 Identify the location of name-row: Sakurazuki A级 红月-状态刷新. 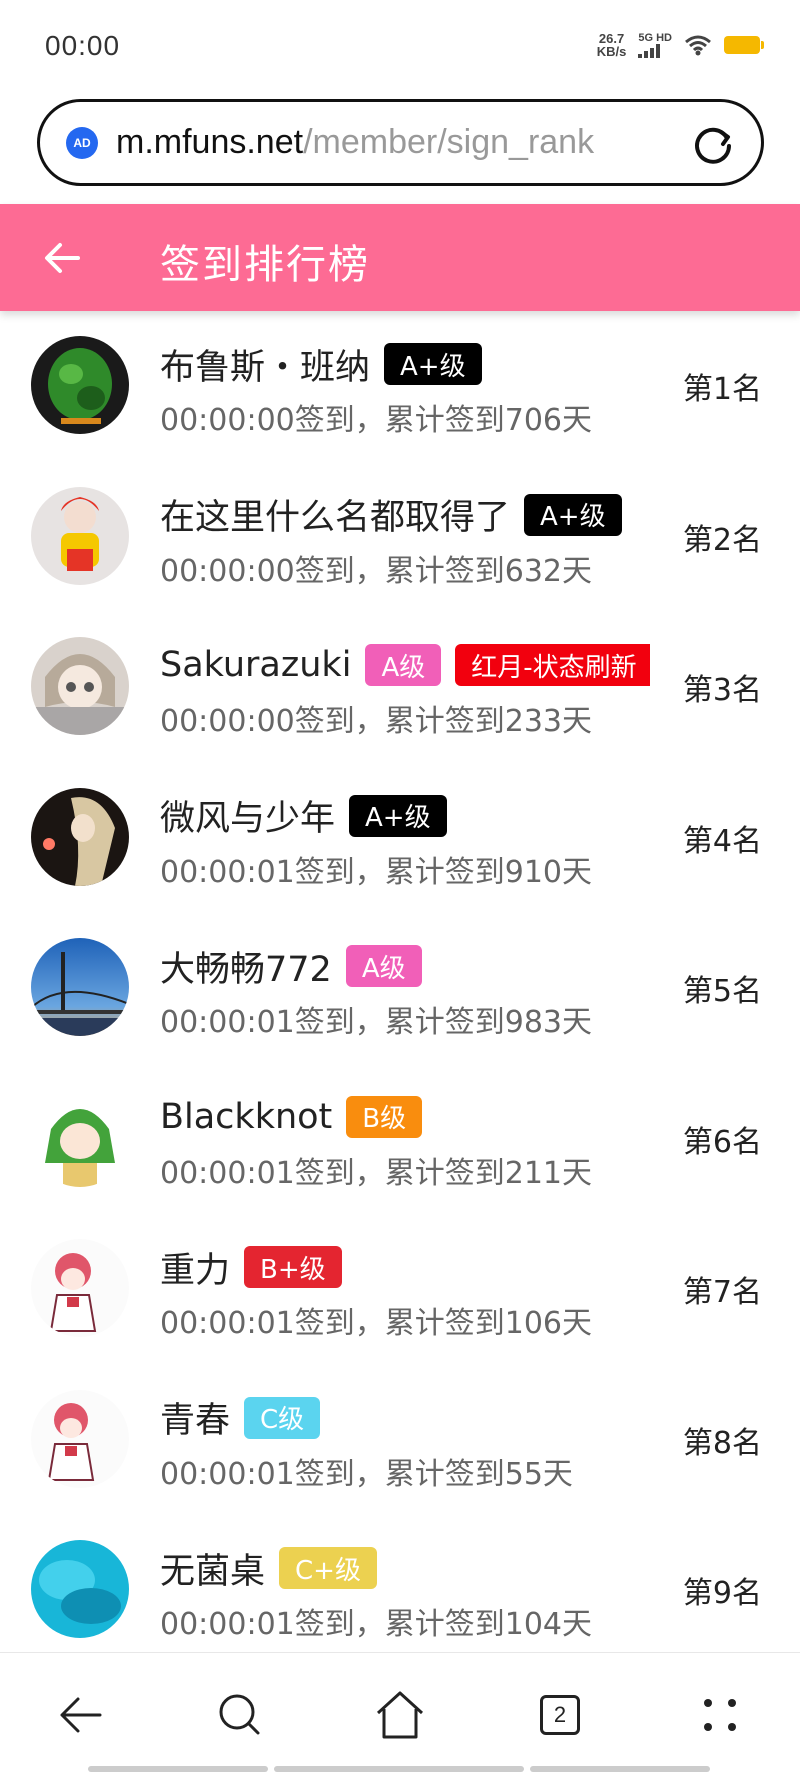
(405, 665).